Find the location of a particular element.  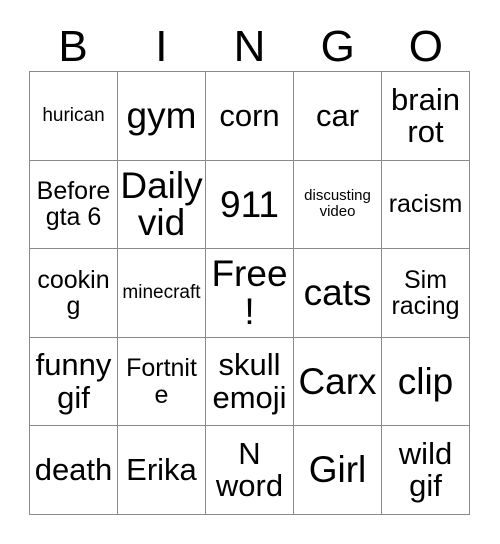

bingo-cell: Carx is located at coordinates (338, 382).